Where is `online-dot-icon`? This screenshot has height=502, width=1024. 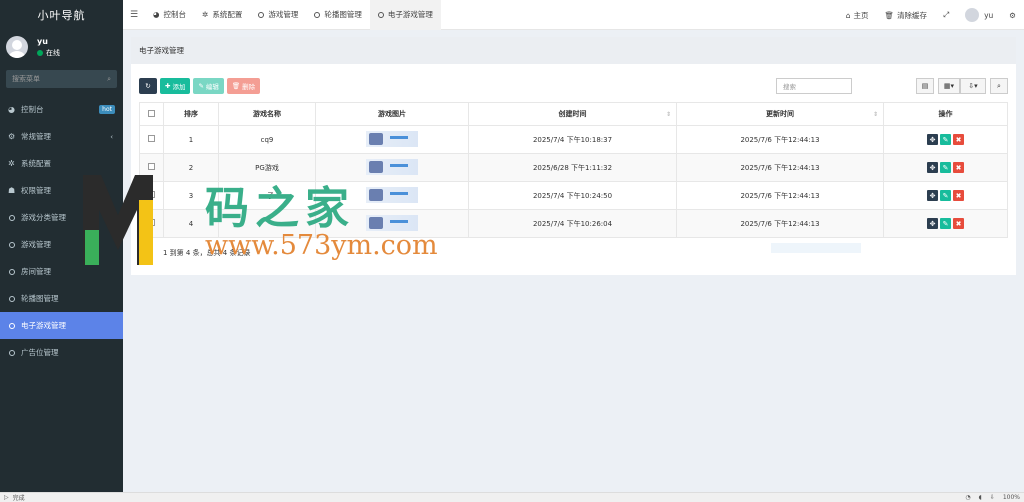
online-dot-icon is located at coordinates (40, 52).